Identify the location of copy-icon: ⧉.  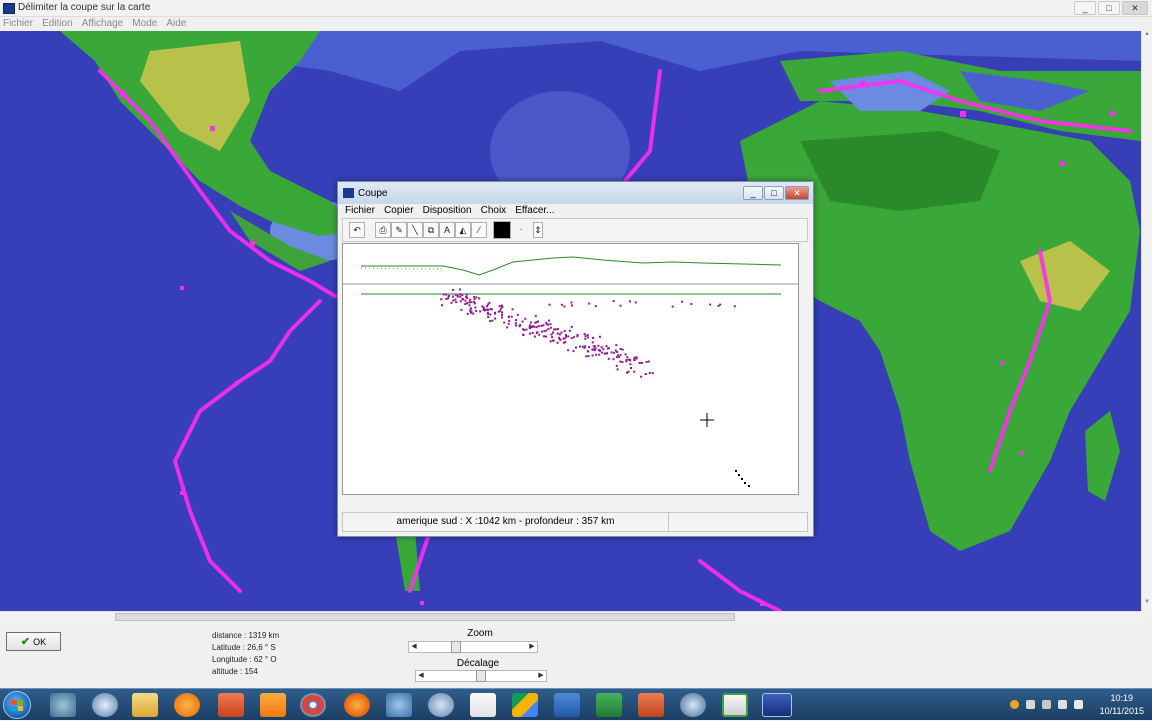
(431, 230).